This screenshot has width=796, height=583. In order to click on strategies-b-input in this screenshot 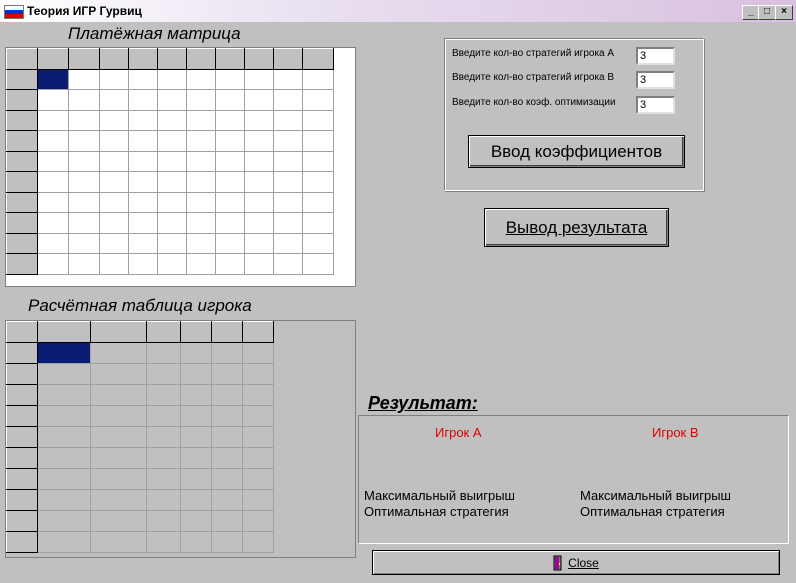, I will do `click(655, 80)`.